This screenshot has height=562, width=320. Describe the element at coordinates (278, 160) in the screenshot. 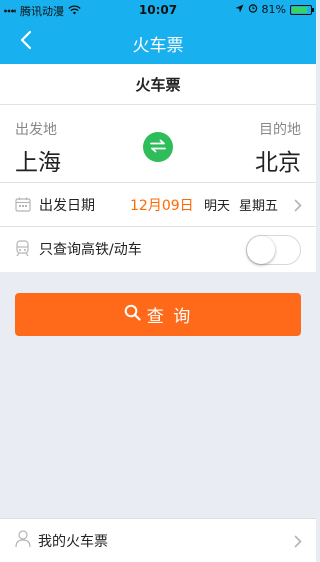

I see `to-city-selector: 北京` at that location.